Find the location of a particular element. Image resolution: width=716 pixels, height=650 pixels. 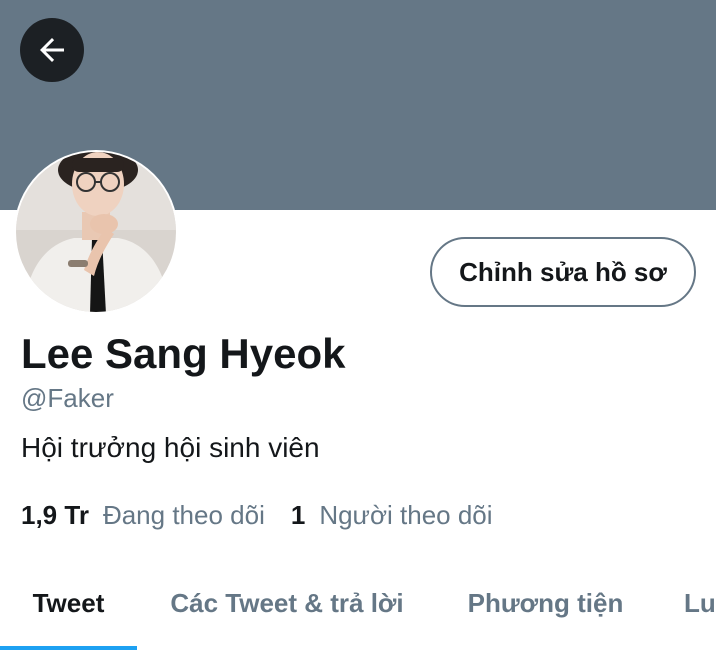

tab-tweets: Tweet is located at coordinates (68, 603).